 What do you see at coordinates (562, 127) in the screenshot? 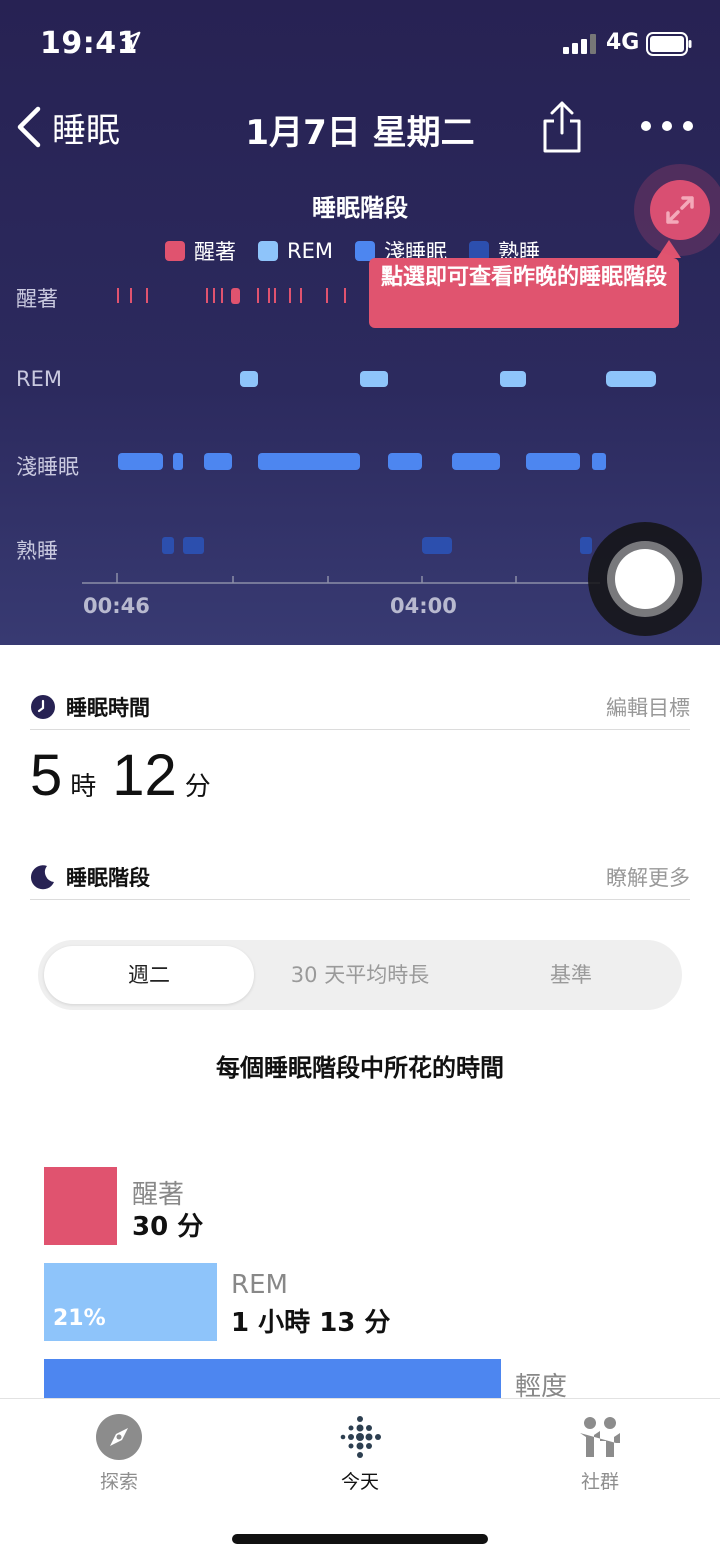
I see `share-icon` at bounding box center [562, 127].